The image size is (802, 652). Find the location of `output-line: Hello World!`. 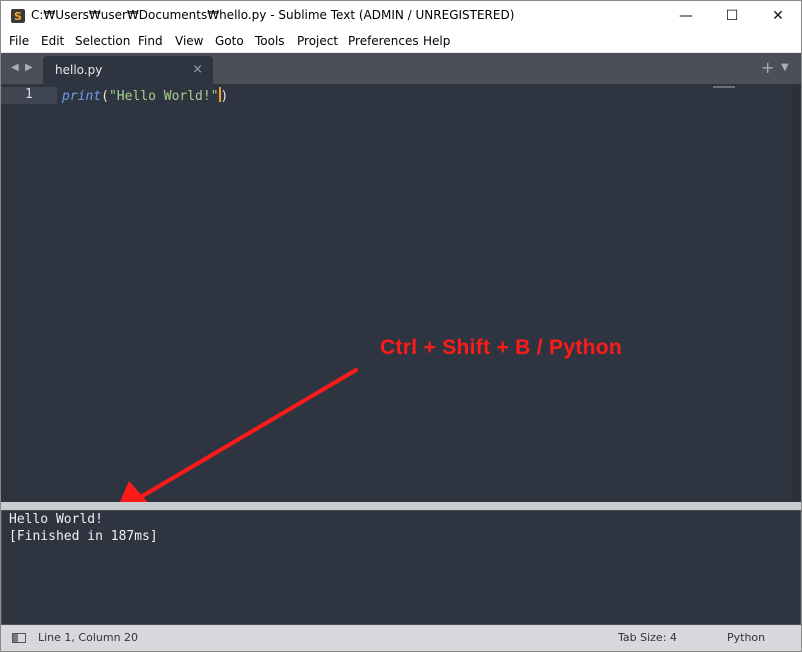

output-line: Hello World! is located at coordinates (56, 519).